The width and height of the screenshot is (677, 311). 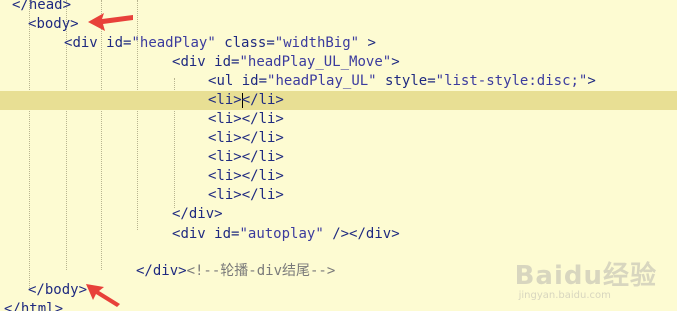 What do you see at coordinates (225, 81) in the screenshot?
I see `tag-name: ul` at bounding box center [225, 81].